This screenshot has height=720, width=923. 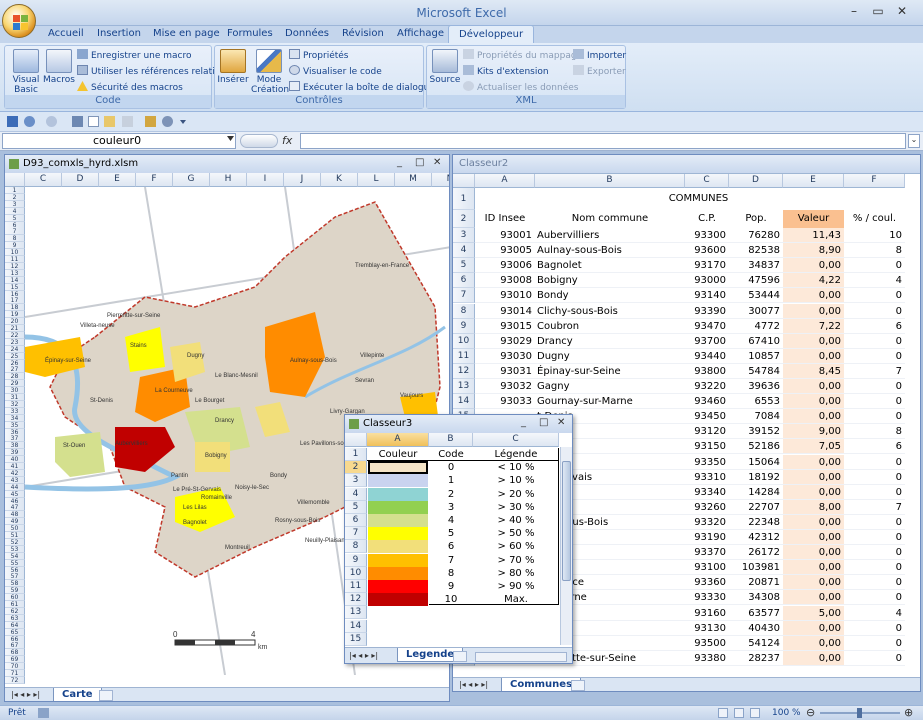 I want to click on row-header: 10, so click(x=464, y=341).